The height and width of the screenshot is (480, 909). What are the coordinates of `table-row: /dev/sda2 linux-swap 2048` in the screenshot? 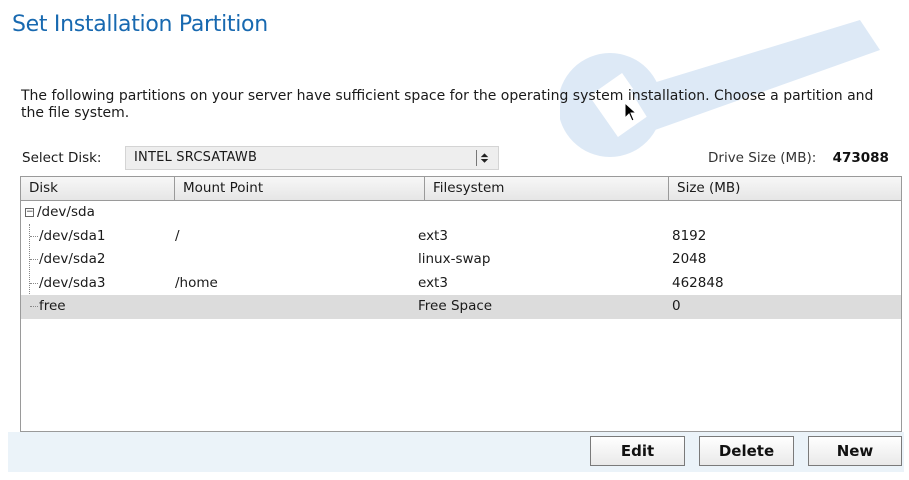 It's located at (461, 260).